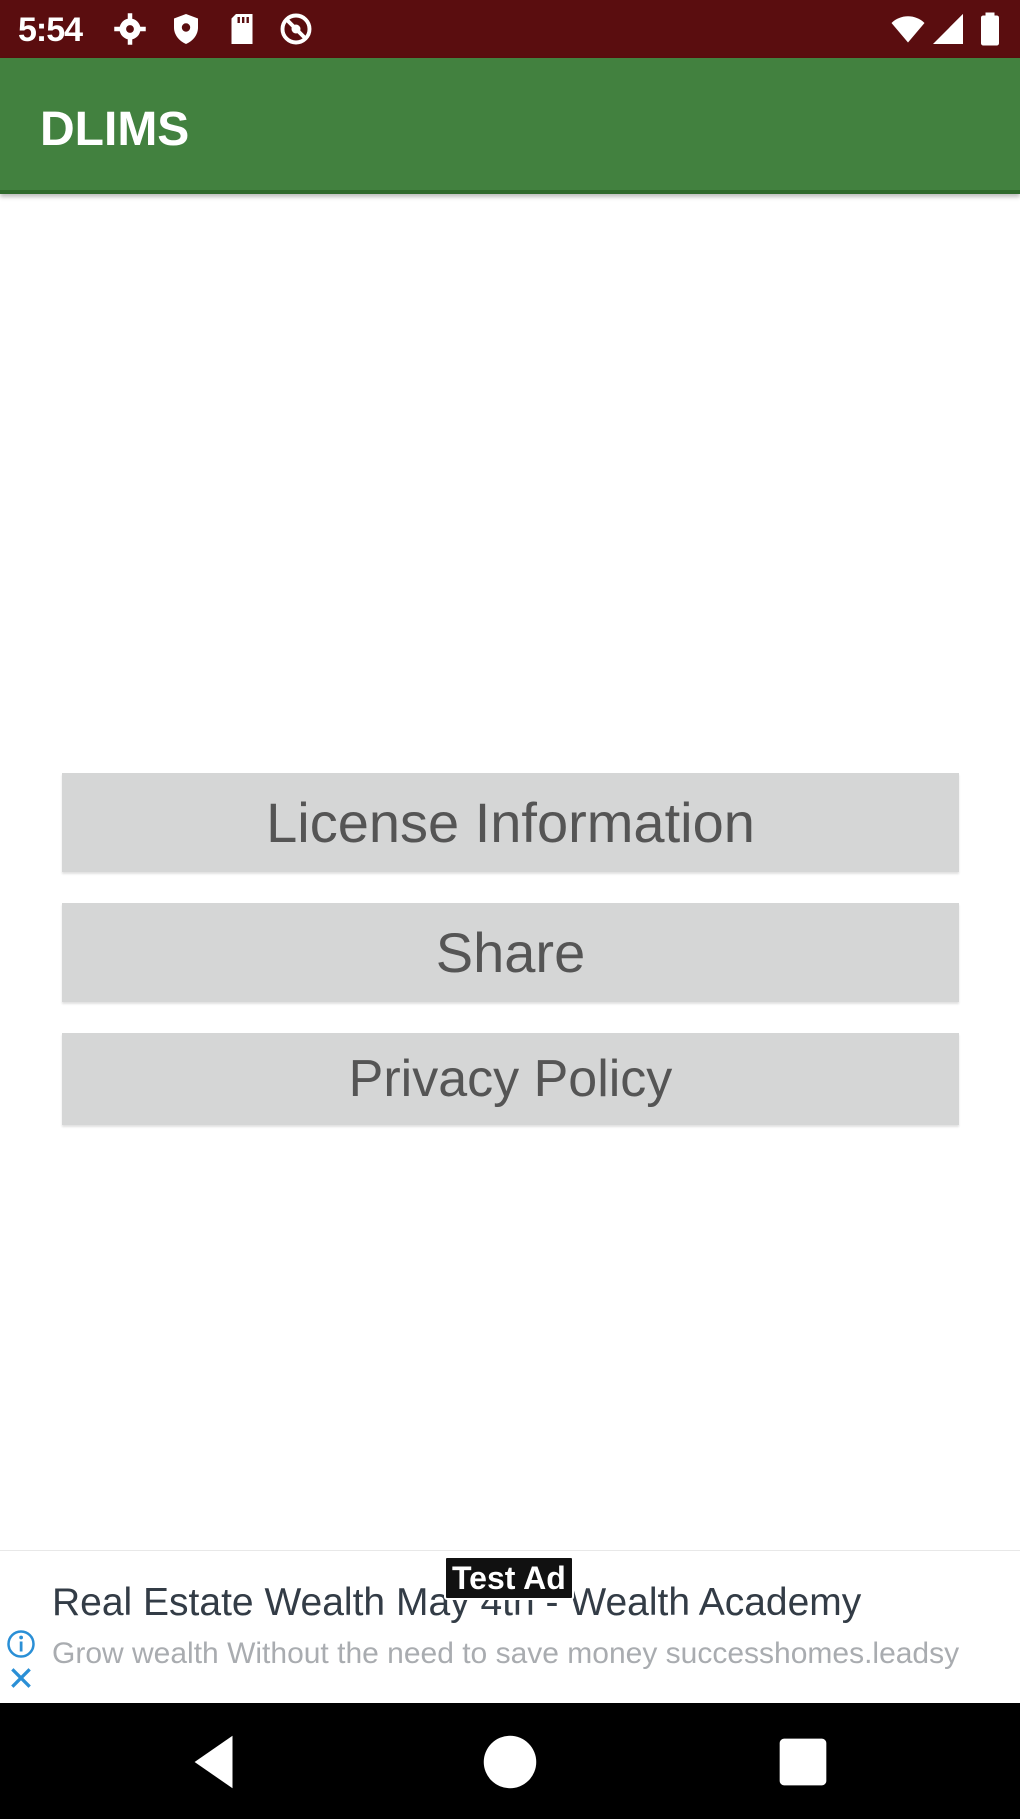  What do you see at coordinates (21, 1678) in the screenshot?
I see `ad-close-icon` at bounding box center [21, 1678].